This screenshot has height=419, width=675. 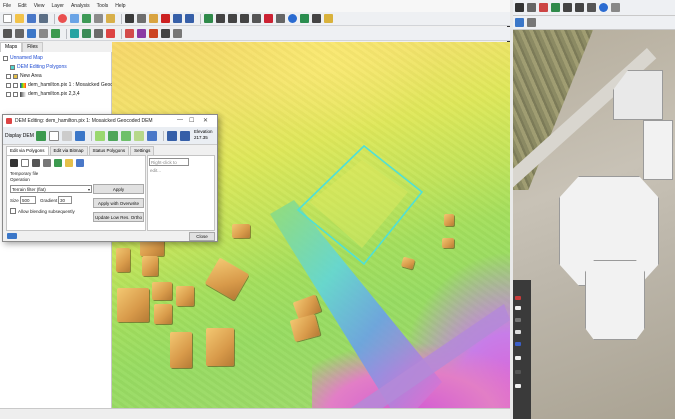 I want to click on tab-settings: Settings, so click(x=142, y=150).